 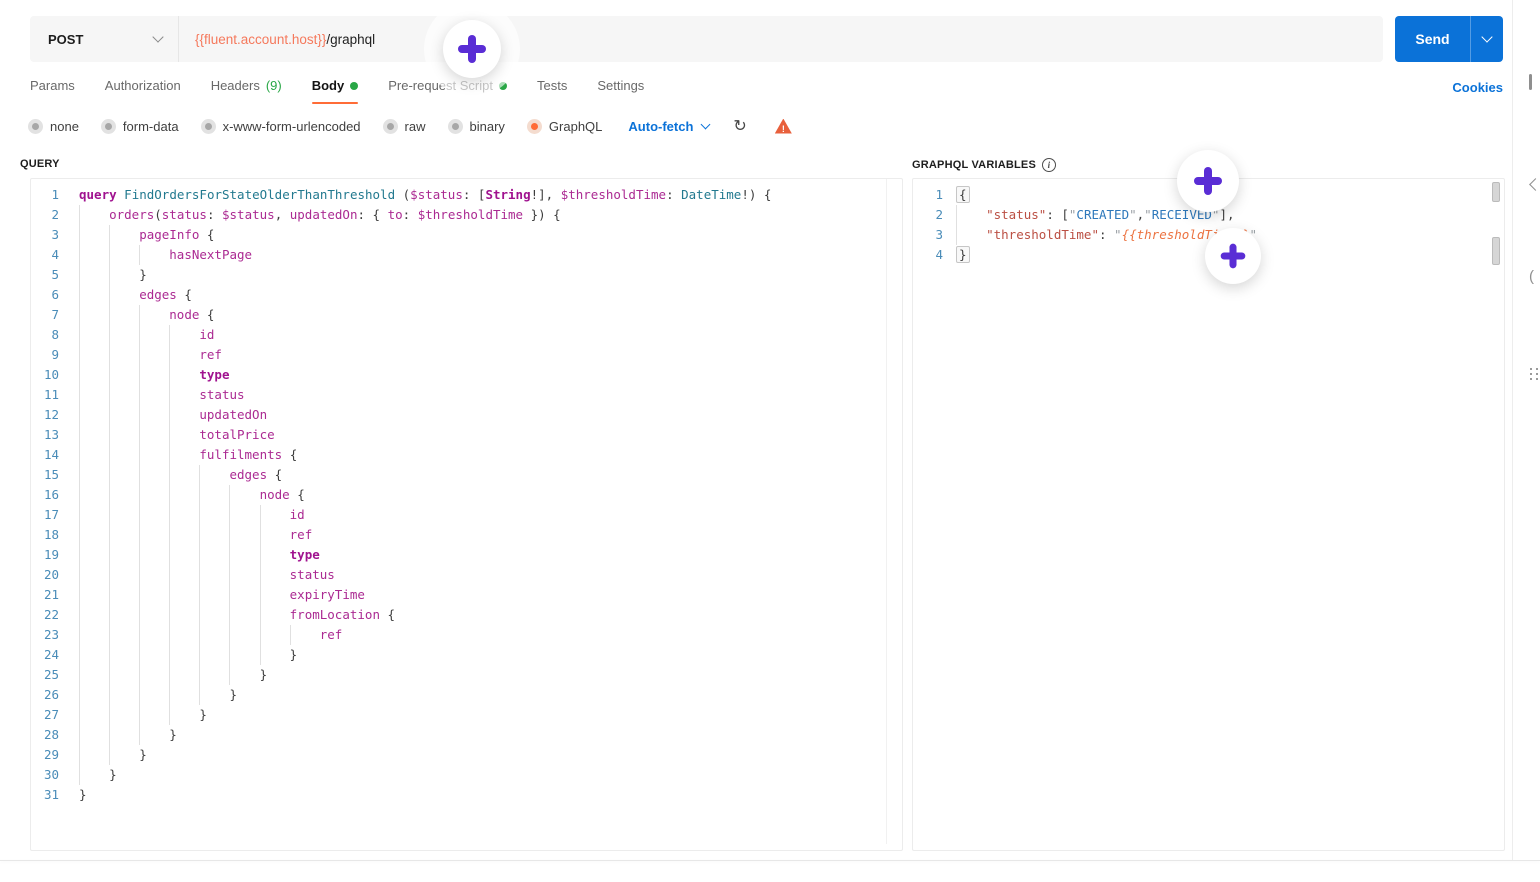 I want to click on cookies-link: Cookies, so click(x=1477, y=87).